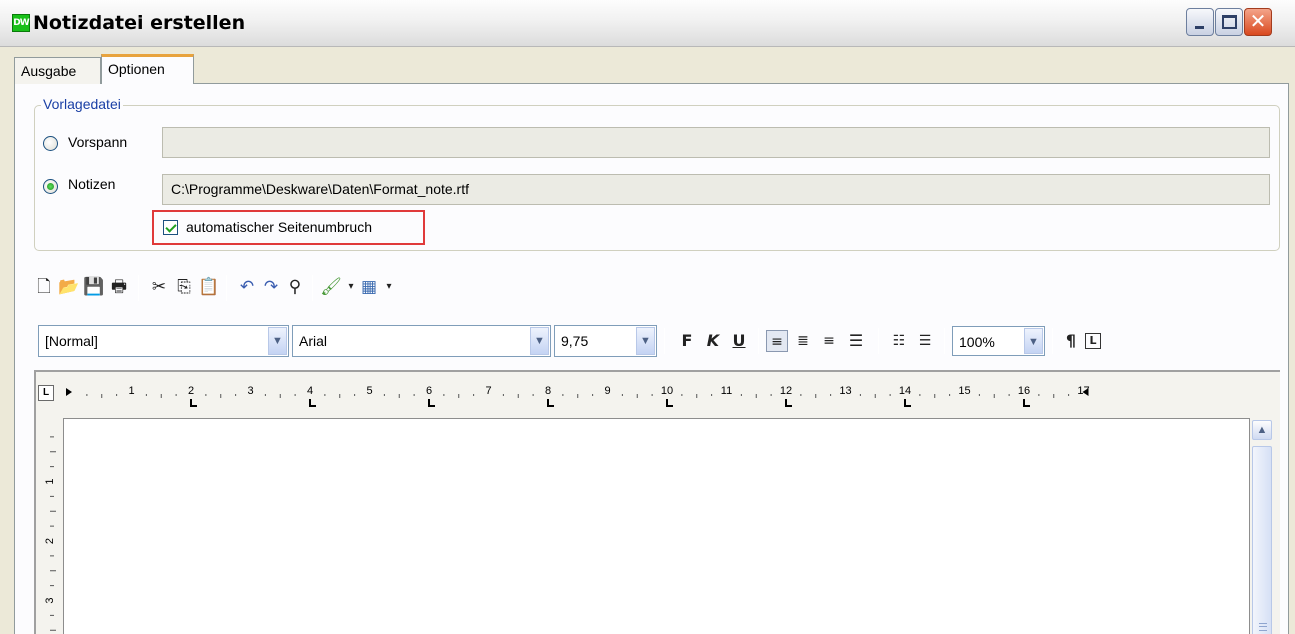  I want to click on vorspann-radio, so click(50, 143).